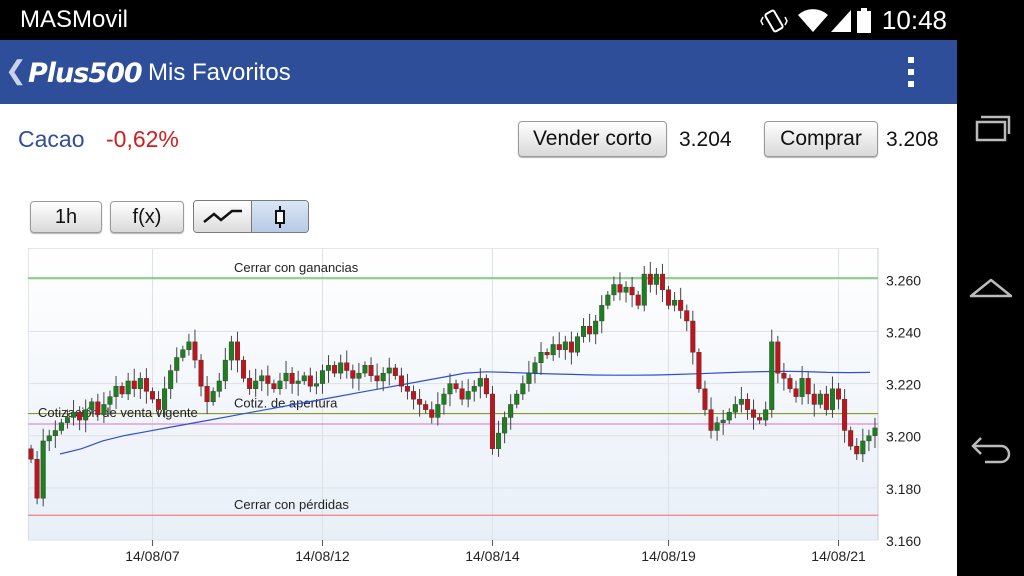 This screenshot has height=576, width=1024. I want to click on instrument-change: -0,62%, so click(142, 139).